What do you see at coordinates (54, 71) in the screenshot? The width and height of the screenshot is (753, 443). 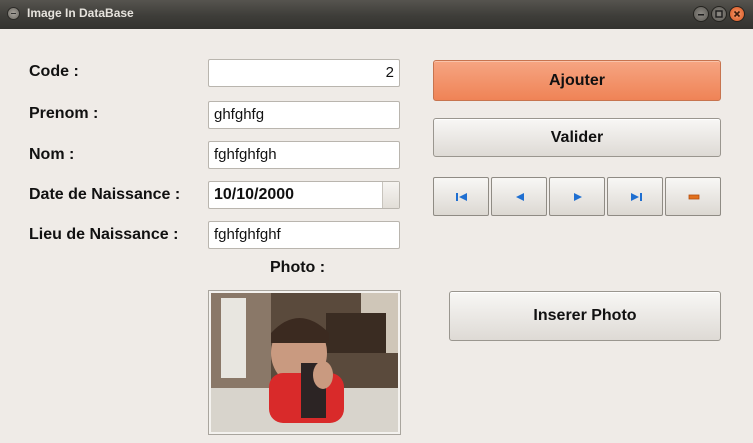 I see `code-label: Code :` at bounding box center [54, 71].